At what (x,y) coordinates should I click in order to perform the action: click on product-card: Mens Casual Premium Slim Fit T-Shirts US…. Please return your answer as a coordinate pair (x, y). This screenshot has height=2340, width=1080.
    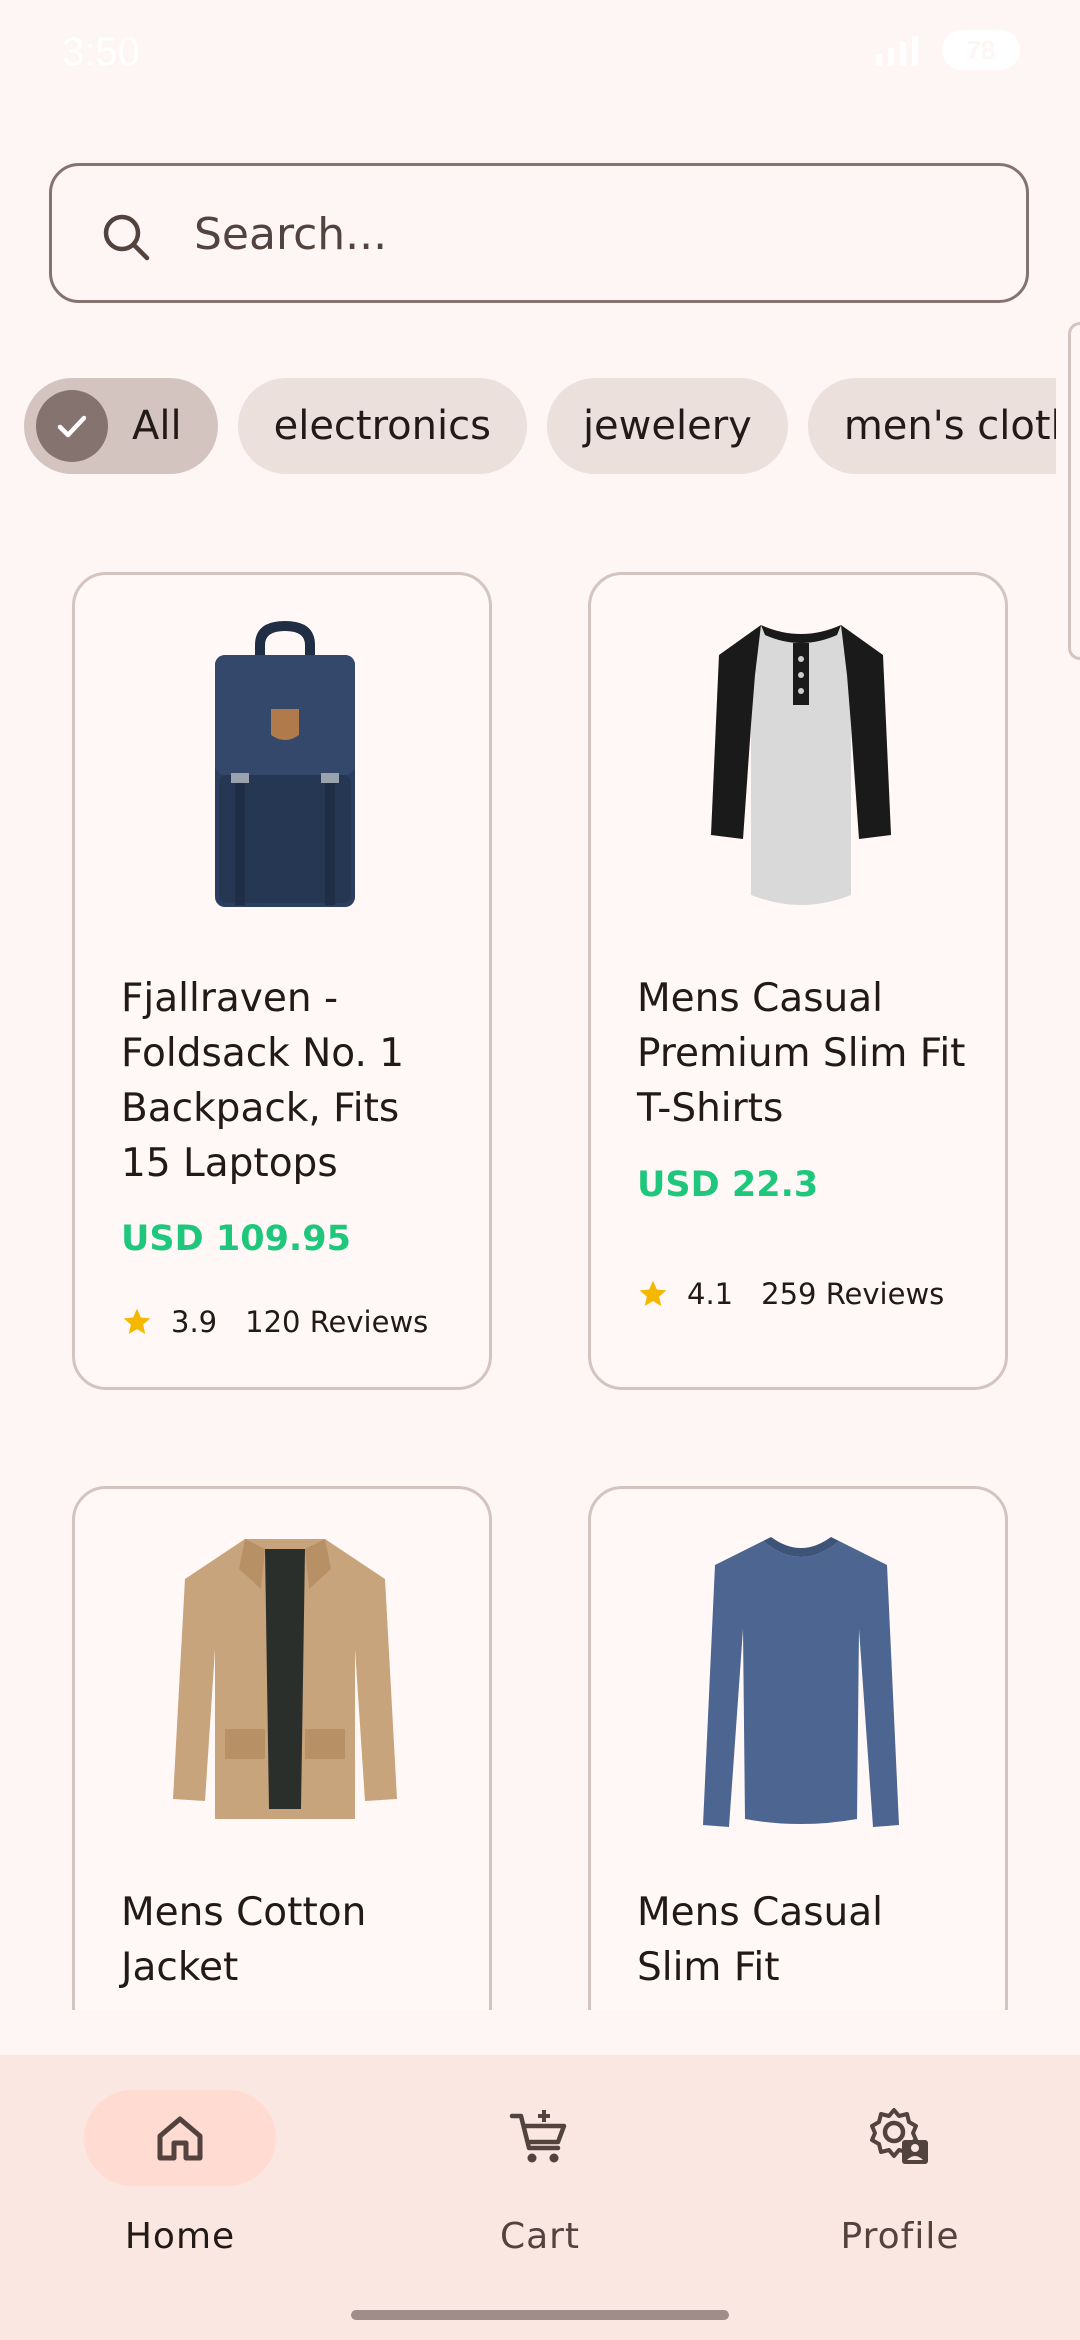
    Looking at the image, I should click on (798, 981).